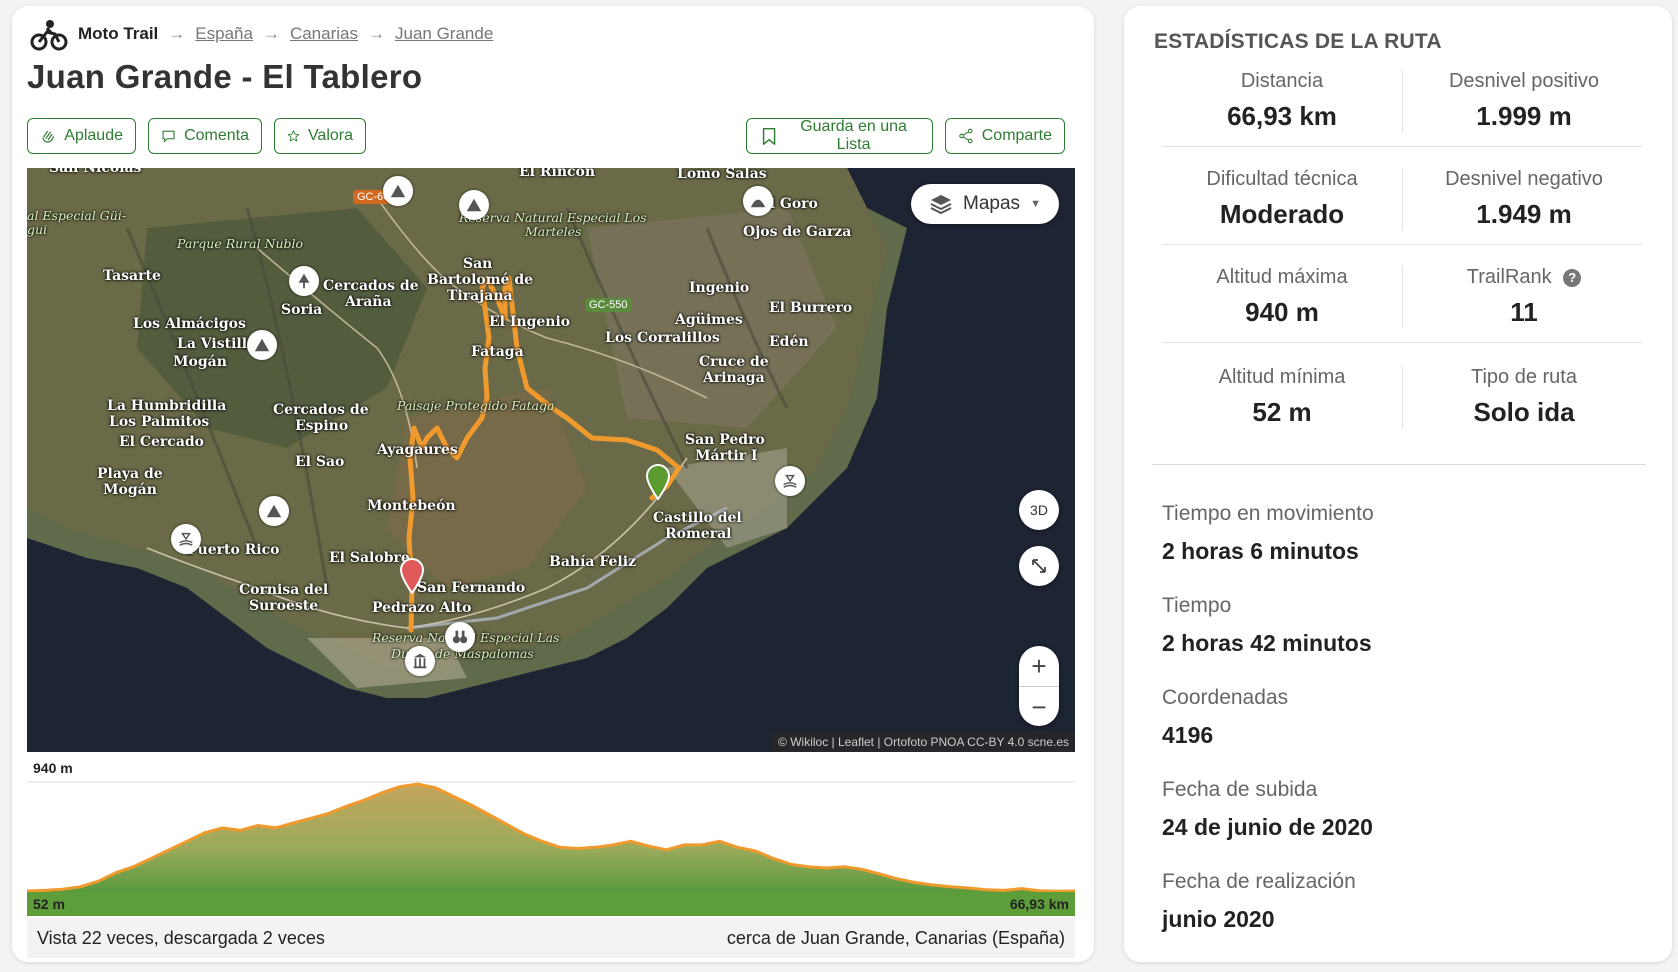 The image size is (1678, 972). What do you see at coordinates (1282, 214) in the screenshot?
I see `stat-value: Moderado` at bounding box center [1282, 214].